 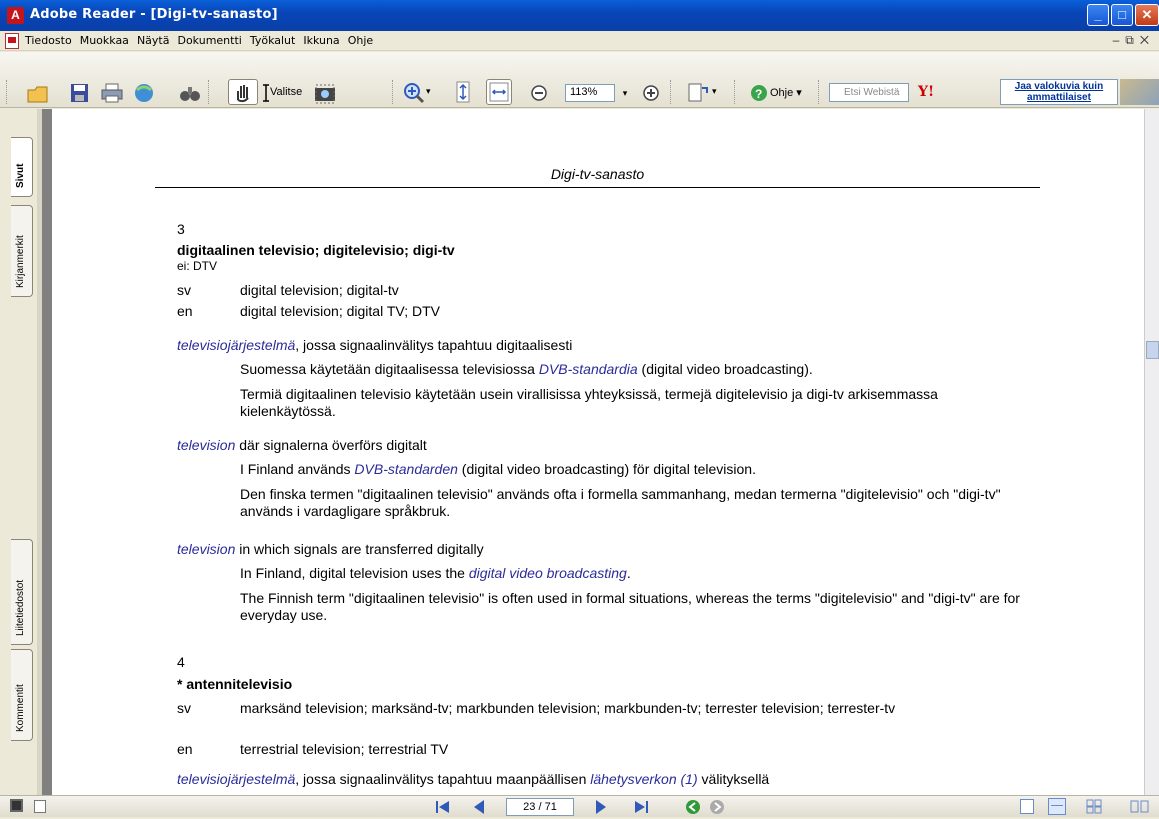 What do you see at coordinates (236, 779) in the screenshot?
I see `link-televisiojarjestelma-4: televisiojärjestelmä` at bounding box center [236, 779].